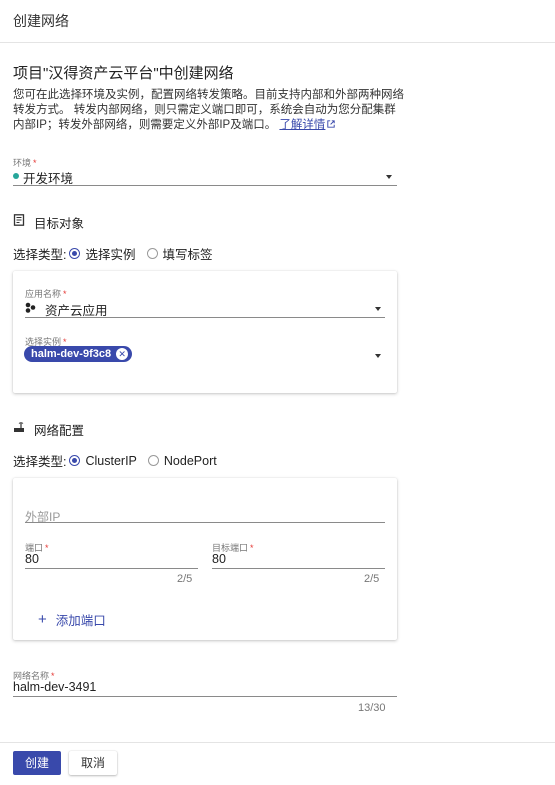 The height and width of the screenshot is (785, 555). Describe the element at coordinates (19, 220) in the screenshot. I see `document-icon` at that location.